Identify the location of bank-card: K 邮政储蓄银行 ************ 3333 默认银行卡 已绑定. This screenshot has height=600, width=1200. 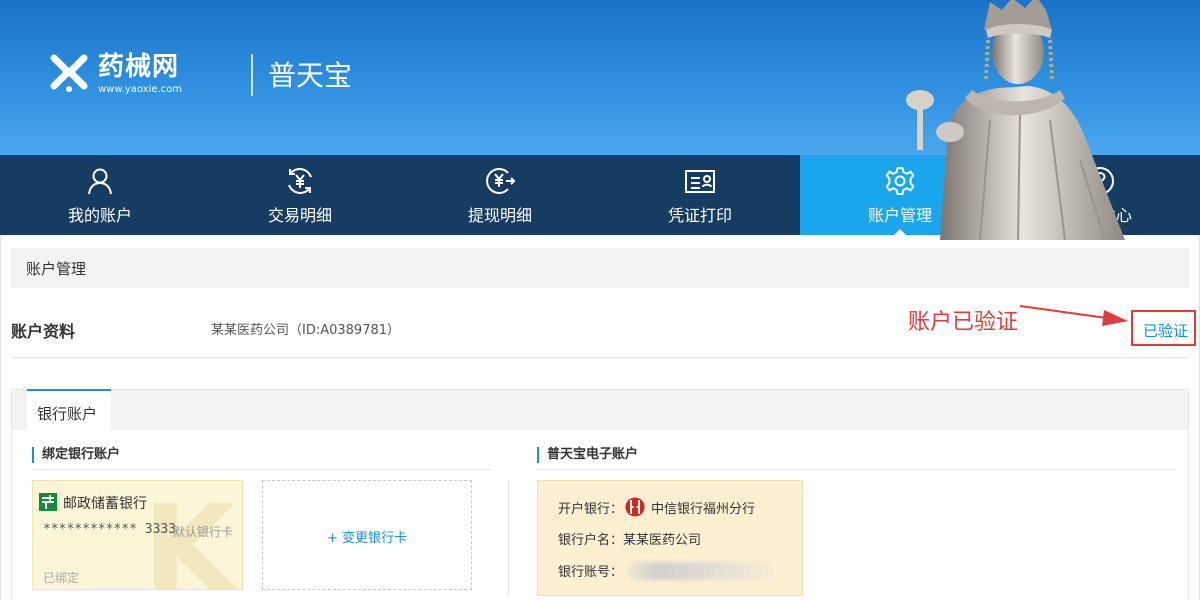
(137, 535).